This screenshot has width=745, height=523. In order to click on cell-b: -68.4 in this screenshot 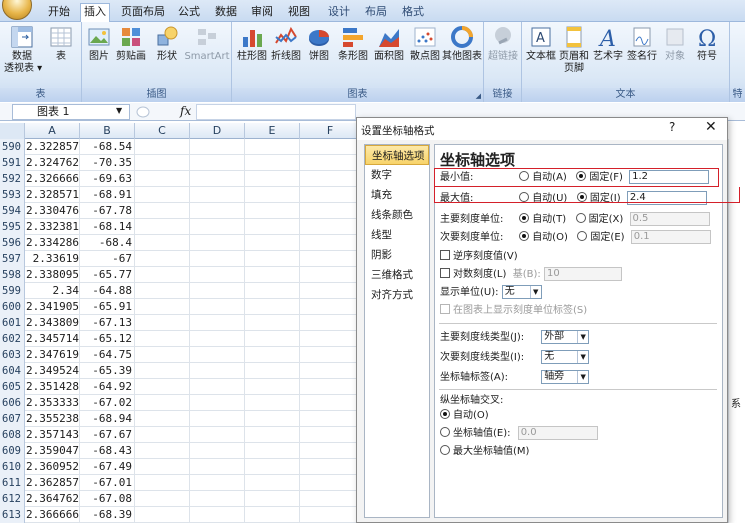, I will do `click(107, 243)`.